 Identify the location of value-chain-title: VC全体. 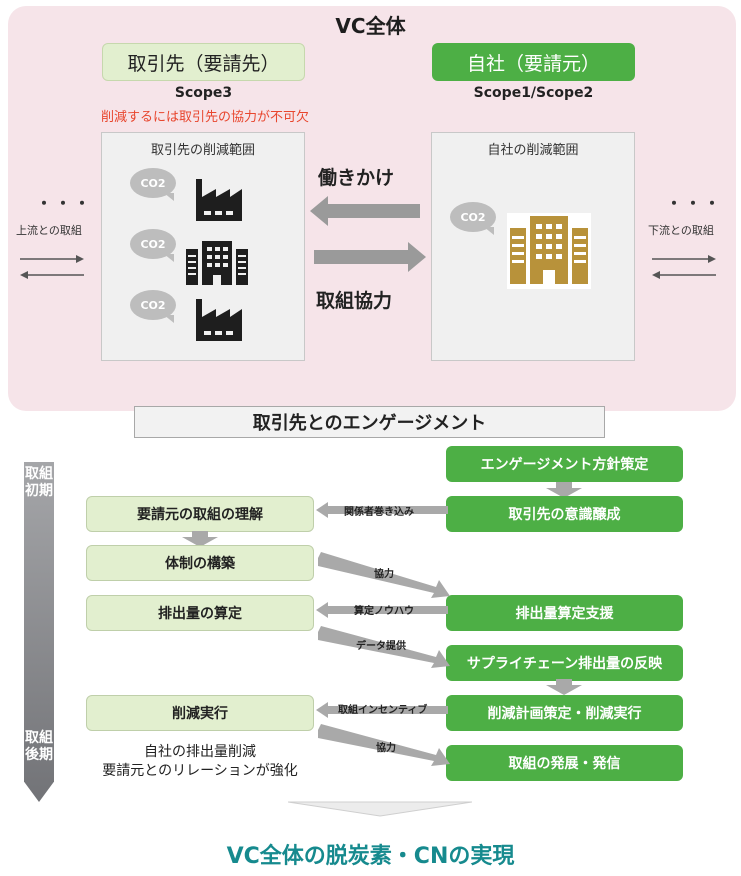
(370, 26).